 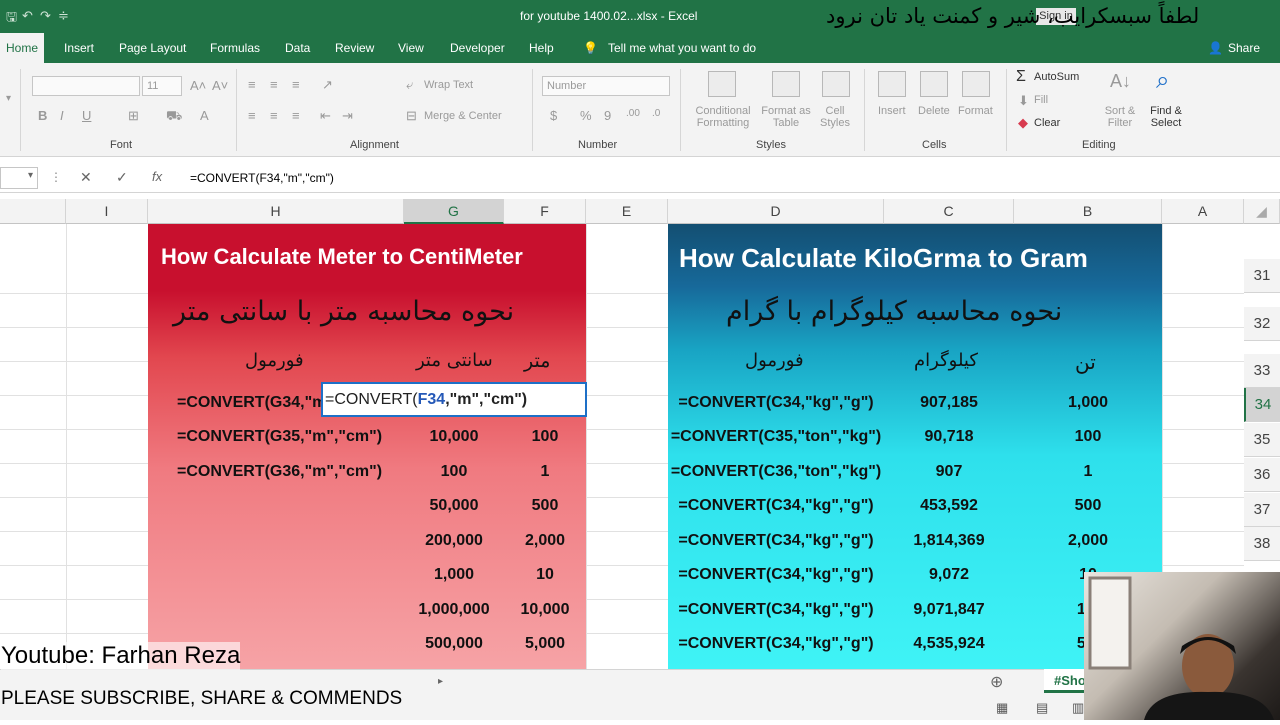 I want to click on number-format-dropdown: Number, so click(x=606, y=86).